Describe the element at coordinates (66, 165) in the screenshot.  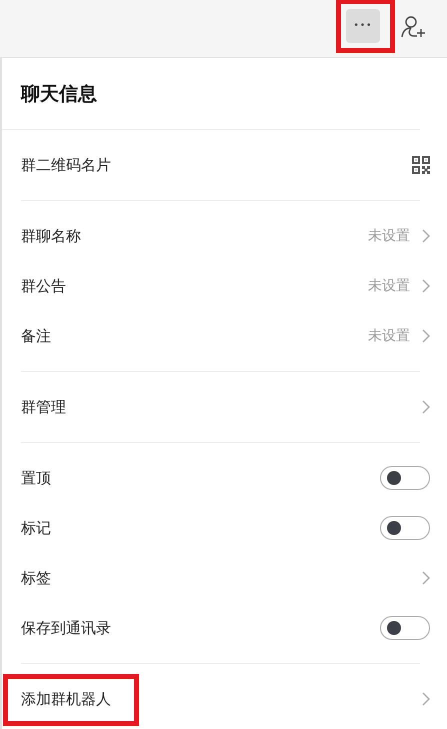
I see `row-label: 群二维码名片` at that location.